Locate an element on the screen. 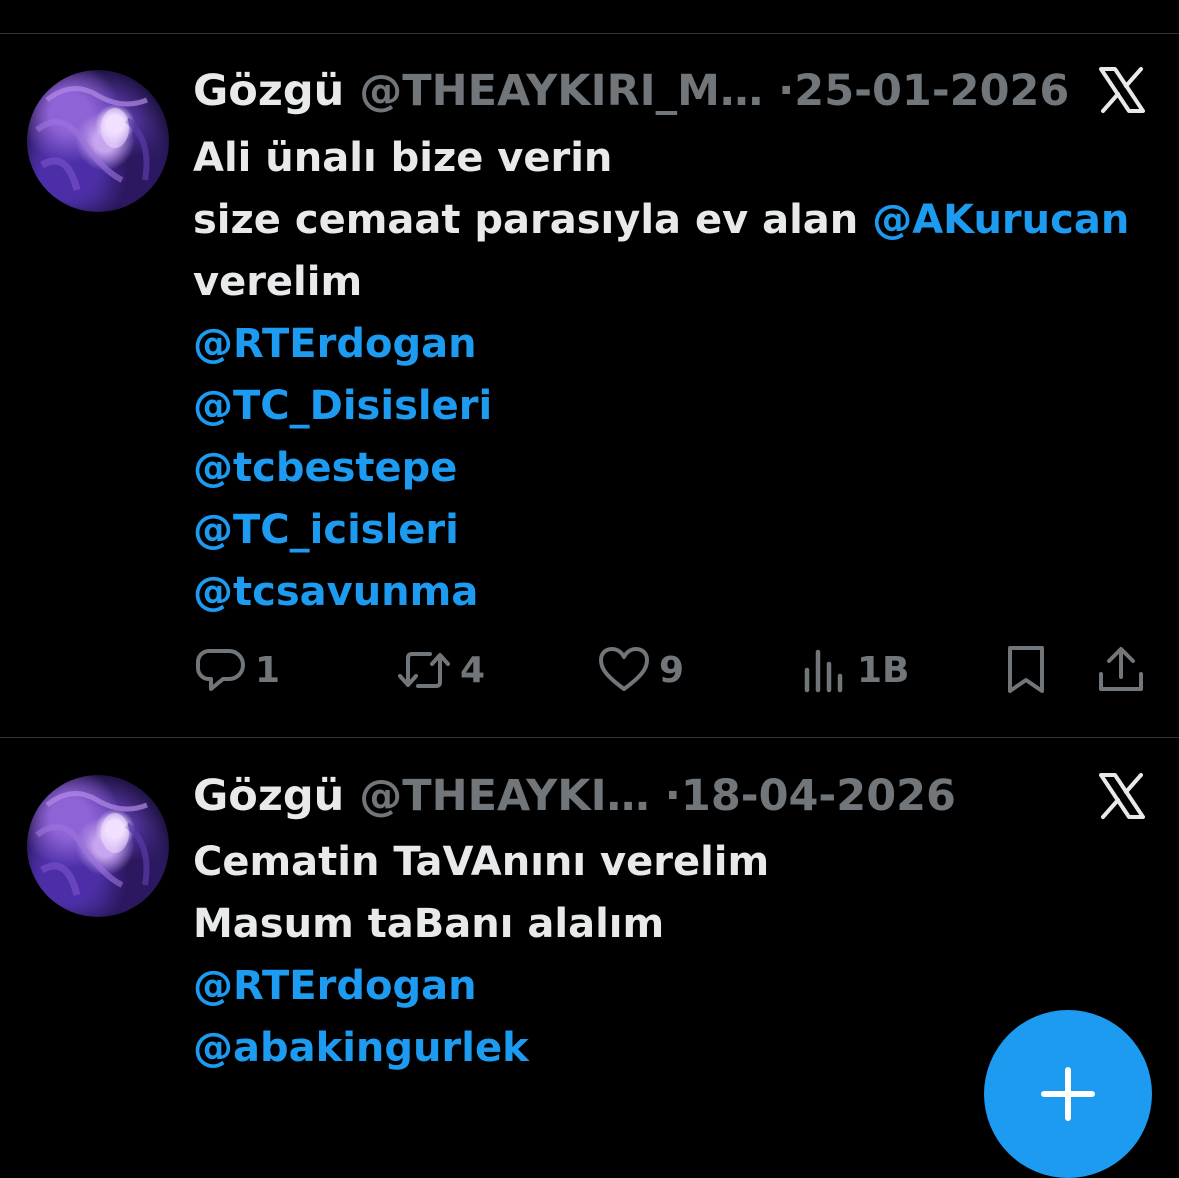 The image size is (1179, 1178). reply-icon is located at coordinates (220, 670).